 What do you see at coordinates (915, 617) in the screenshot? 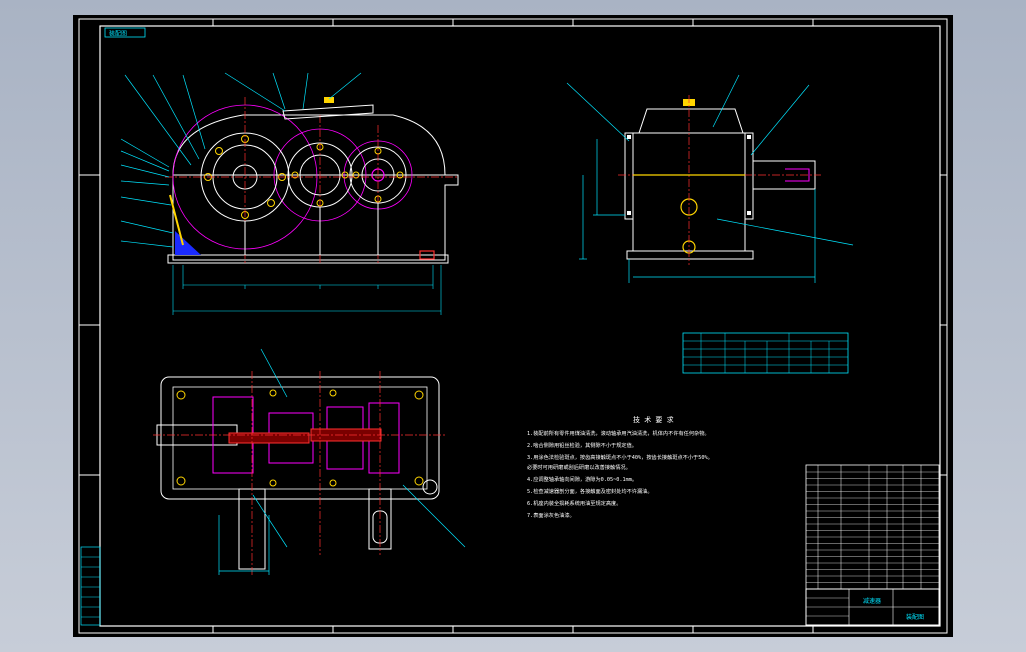
I see `title-block-sub: 装配图` at bounding box center [915, 617].